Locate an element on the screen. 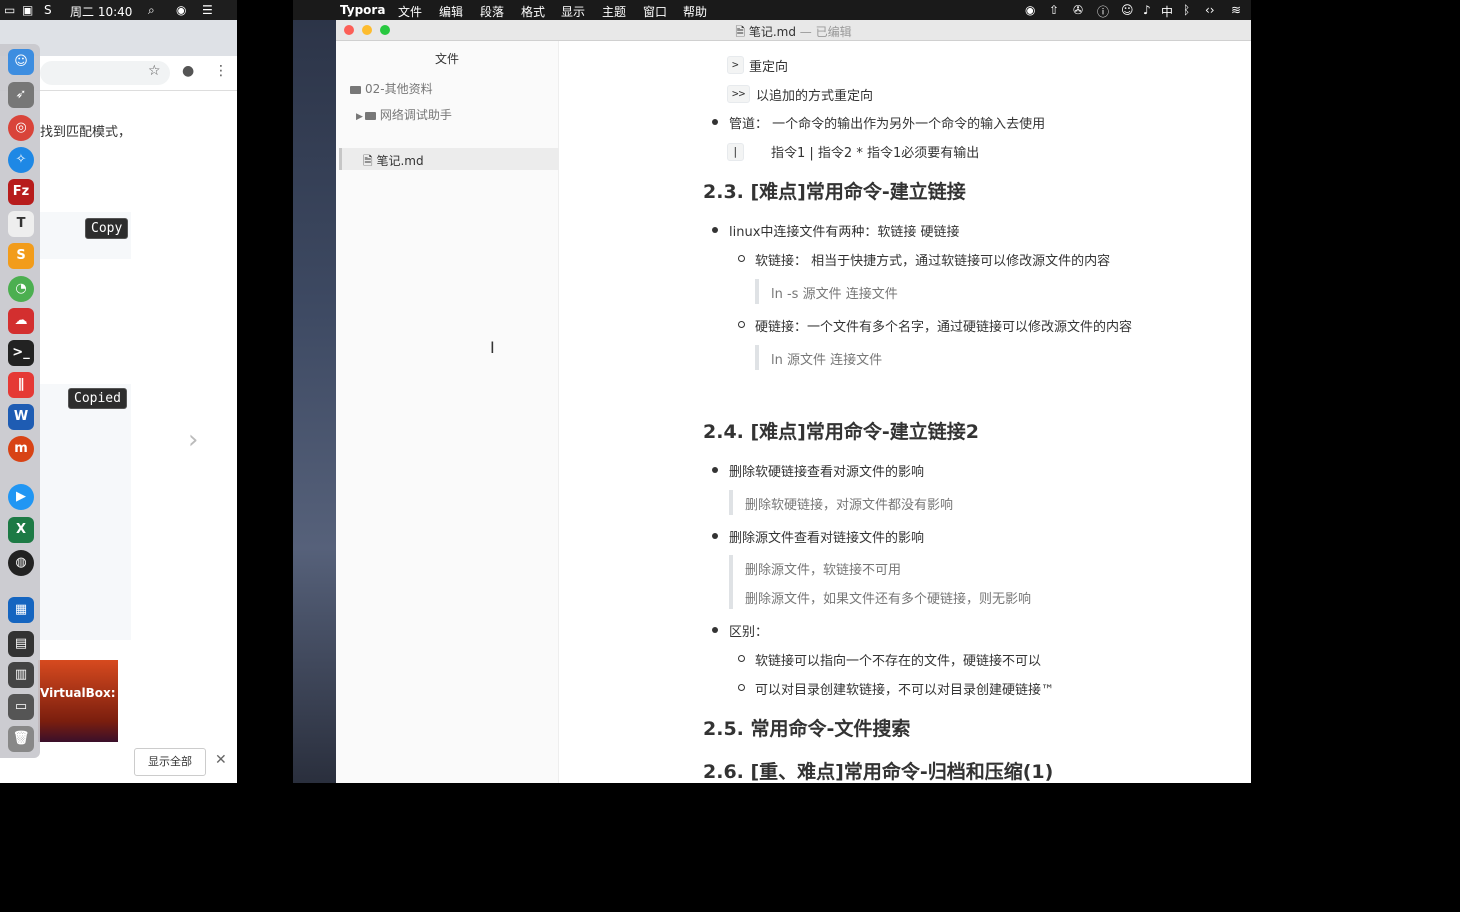  document-icon: 🗎 is located at coordinates (742, 32).